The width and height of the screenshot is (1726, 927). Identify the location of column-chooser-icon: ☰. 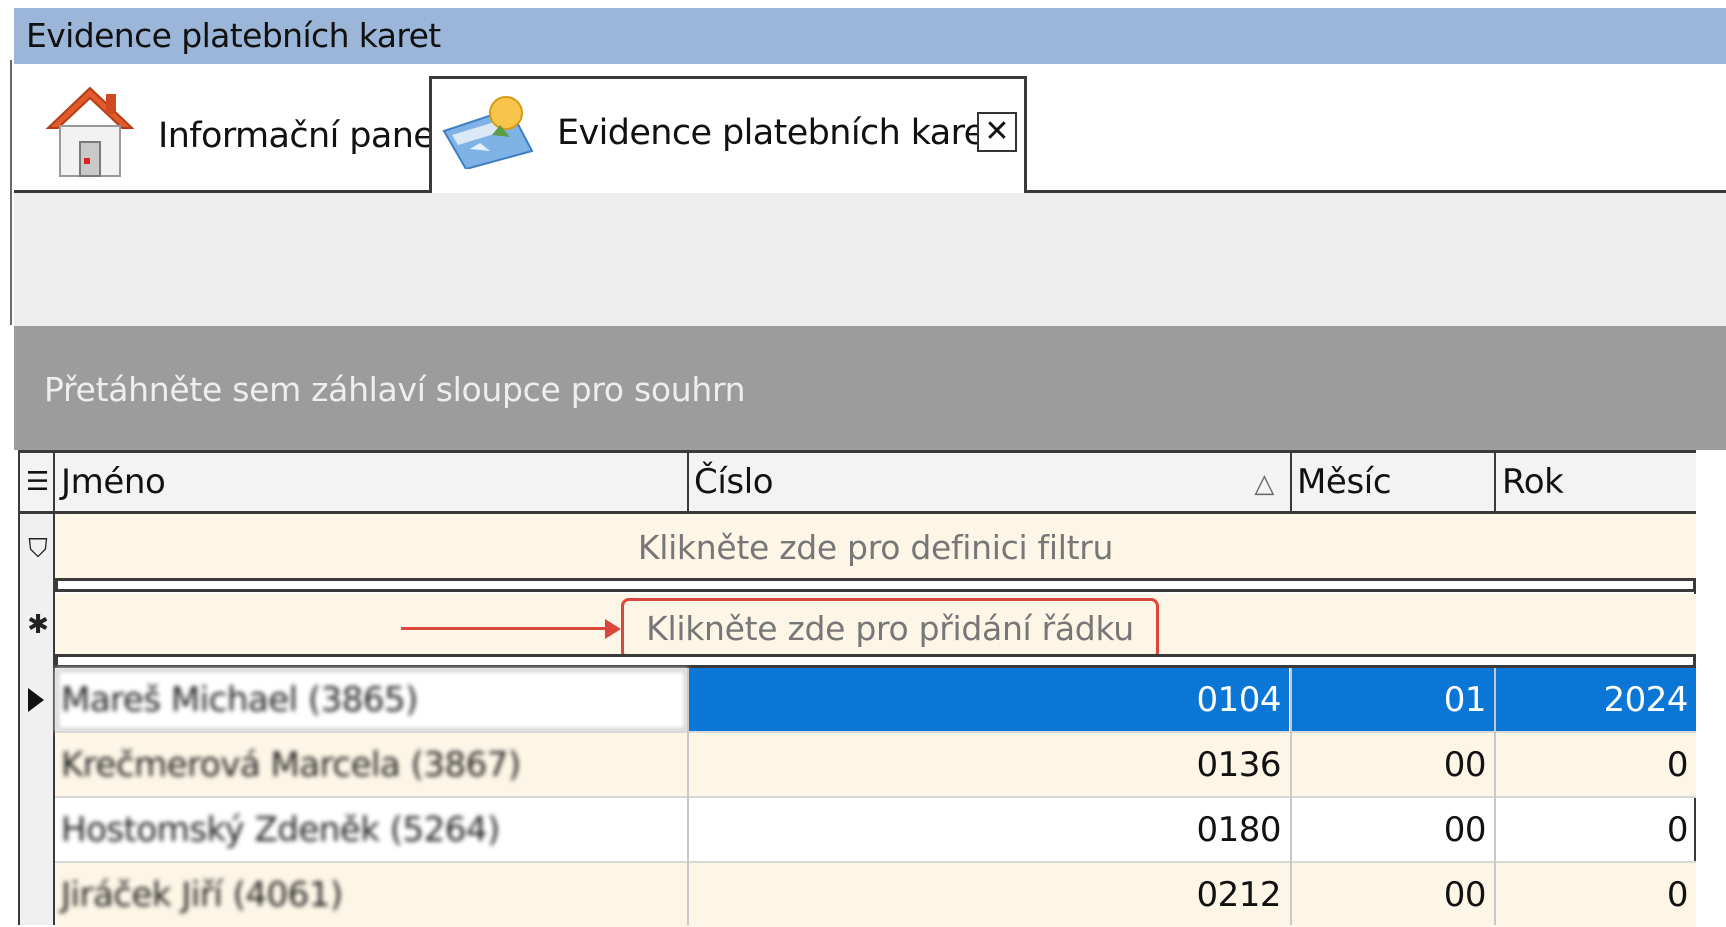
(37, 482).